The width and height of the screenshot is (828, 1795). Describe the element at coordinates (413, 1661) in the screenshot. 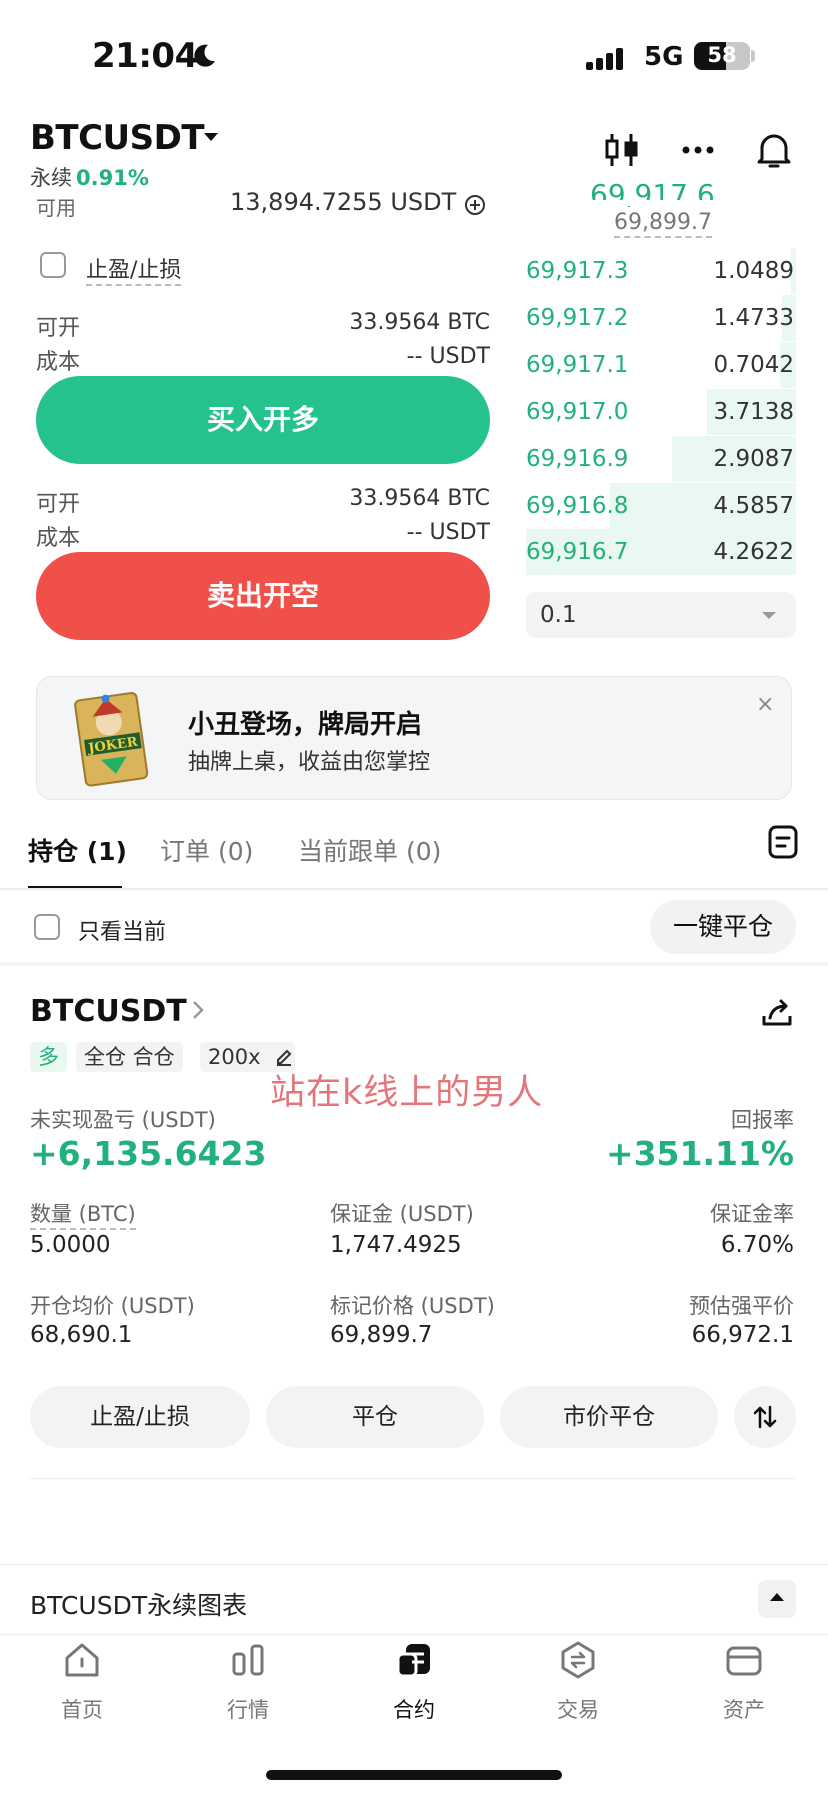

I see `futures-icon` at that location.